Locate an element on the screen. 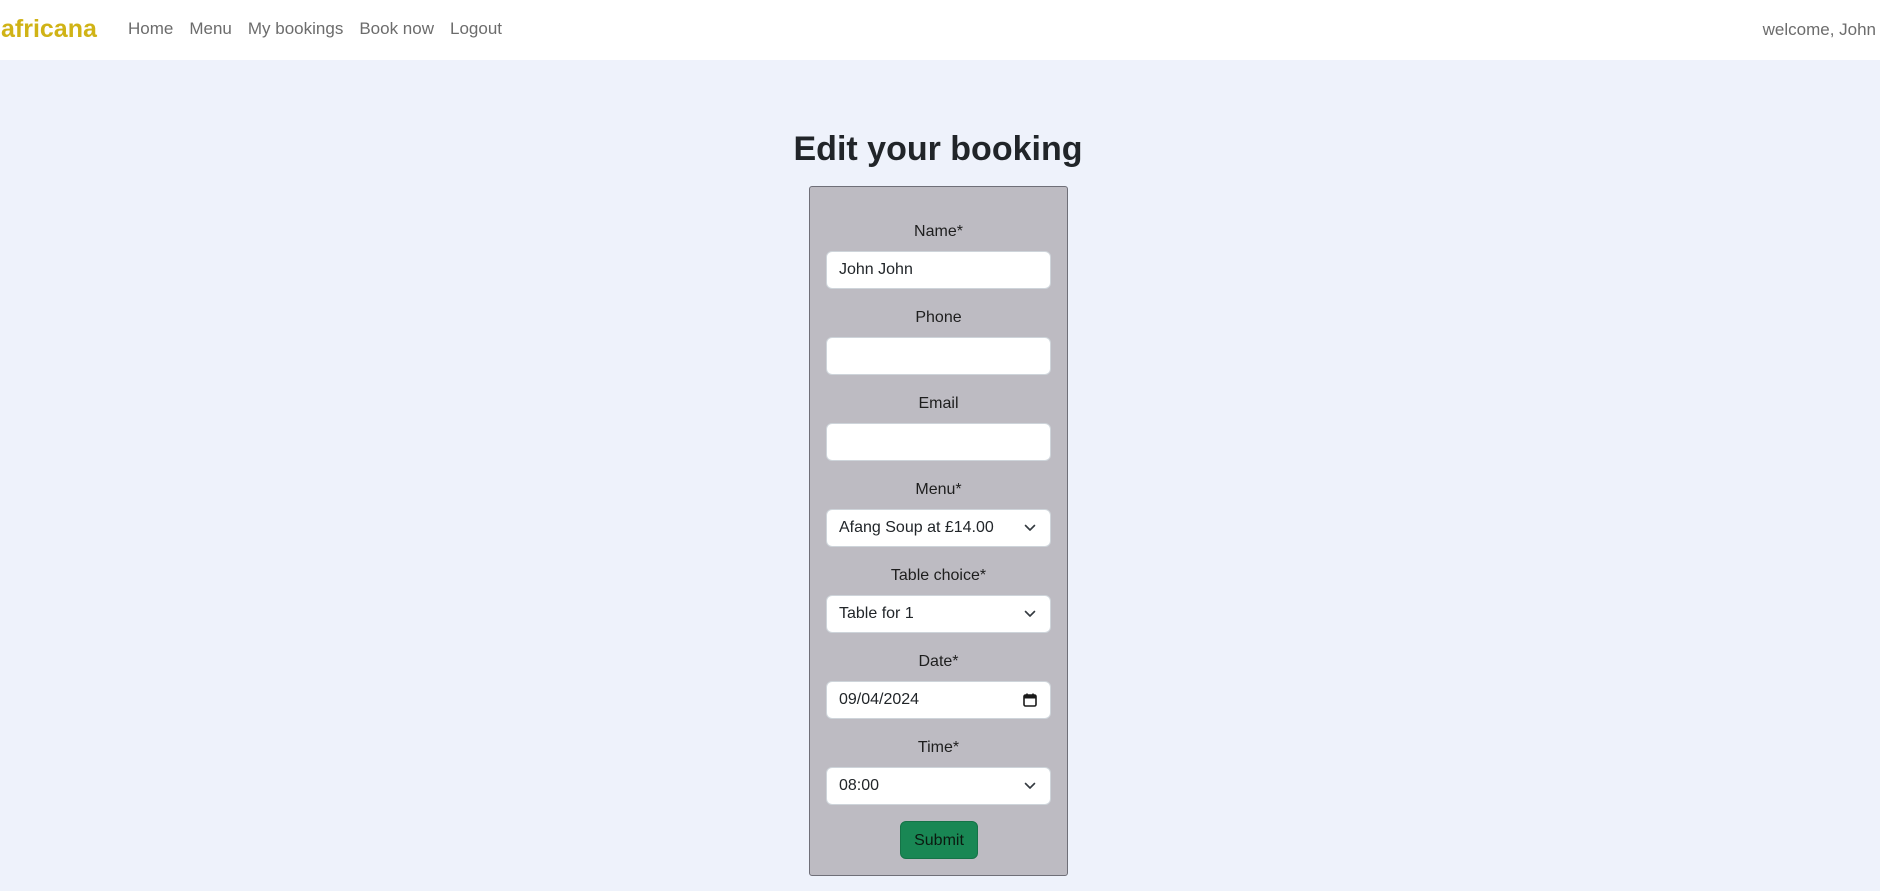  name-label: Name* is located at coordinates (938, 231).